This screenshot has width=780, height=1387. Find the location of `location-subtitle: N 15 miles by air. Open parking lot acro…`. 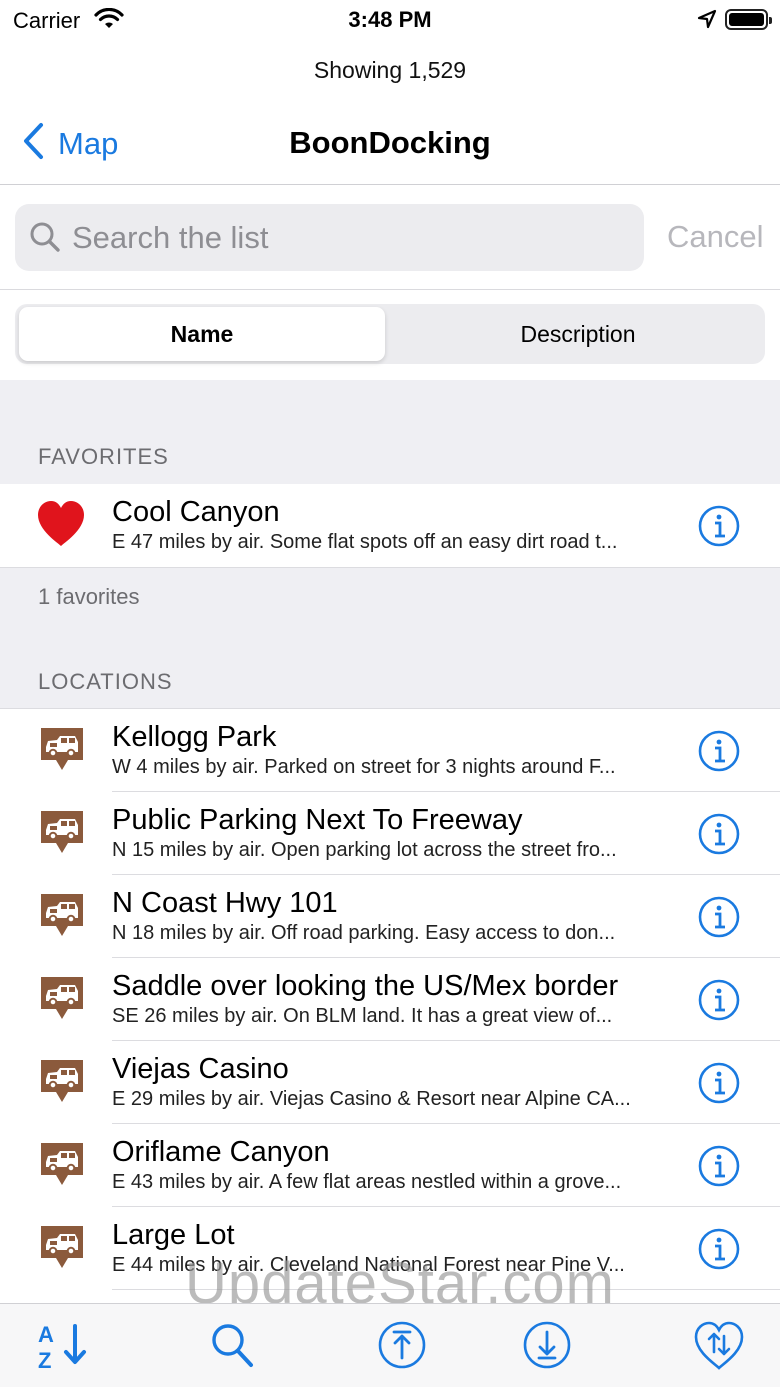

location-subtitle: N 15 miles by air. Open parking lot acro… is located at coordinates (364, 850).